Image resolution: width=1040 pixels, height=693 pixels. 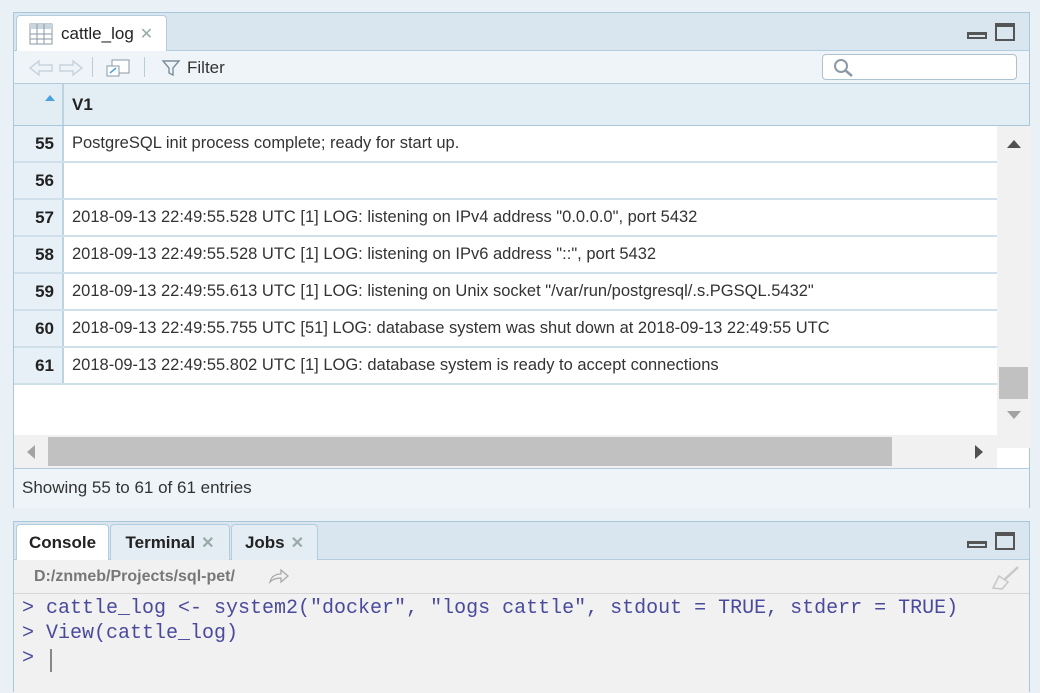 I want to click on status-text: Showing 55 to 61 of 61 entries, so click(x=521, y=488).